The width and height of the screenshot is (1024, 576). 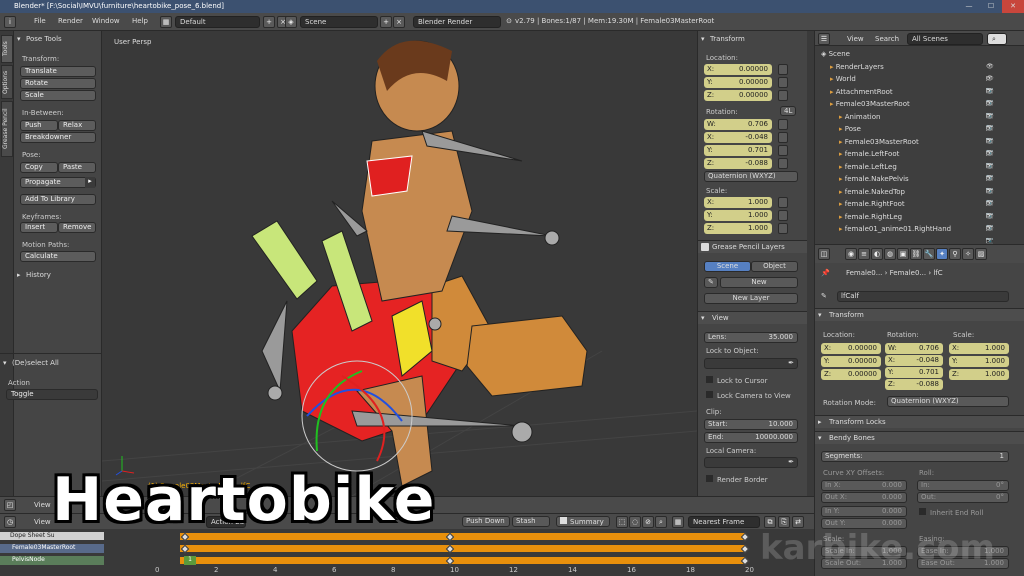 What do you see at coordinates (58, 256) in the screenshot?
I see `calculate-button: Calculate` at bounding box center [58, 256].